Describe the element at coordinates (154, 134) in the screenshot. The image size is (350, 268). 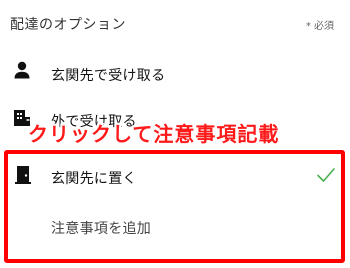
I see `annotation-text: クリックして注意事項記載` at that location.